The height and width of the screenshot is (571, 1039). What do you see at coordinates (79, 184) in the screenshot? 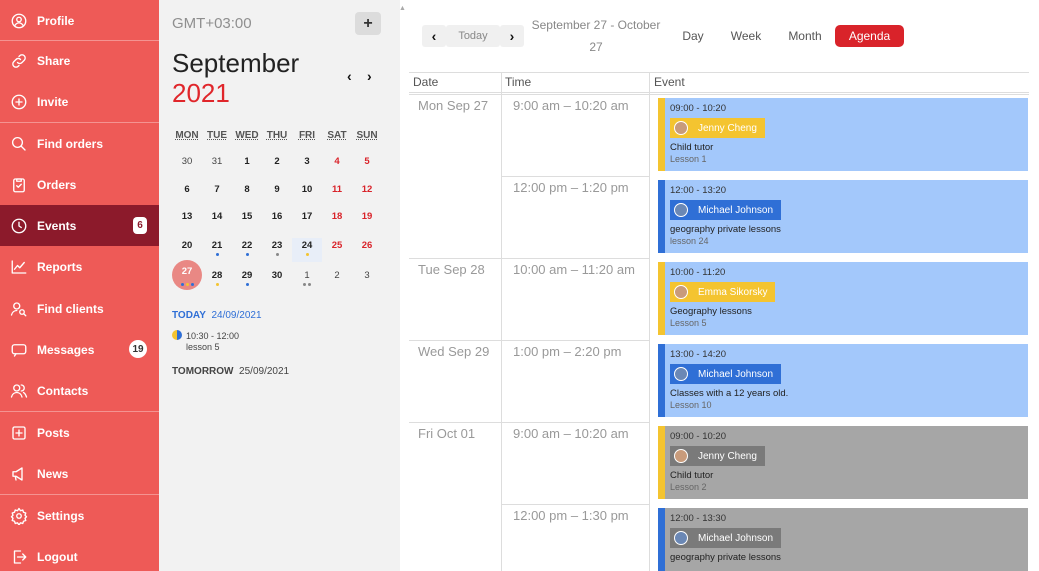
I see `sidebar-item-orders: Orders` at bounding box center [79, 184].